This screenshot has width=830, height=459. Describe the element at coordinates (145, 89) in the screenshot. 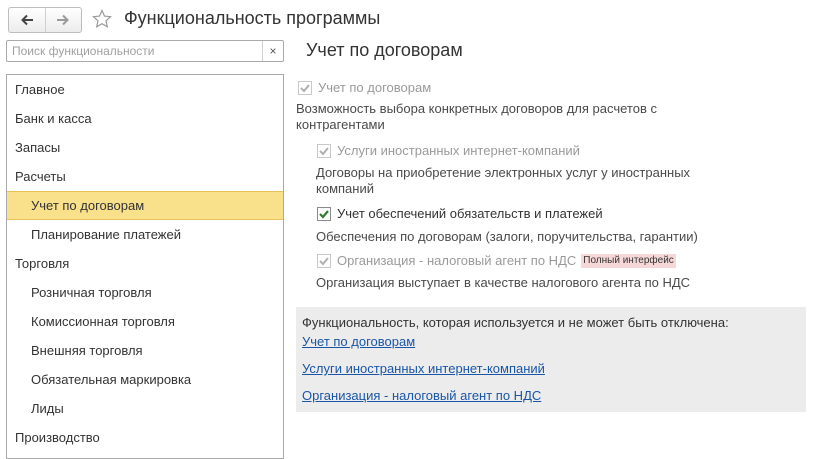

I see `sidebar-item-main: Главное` at that location.